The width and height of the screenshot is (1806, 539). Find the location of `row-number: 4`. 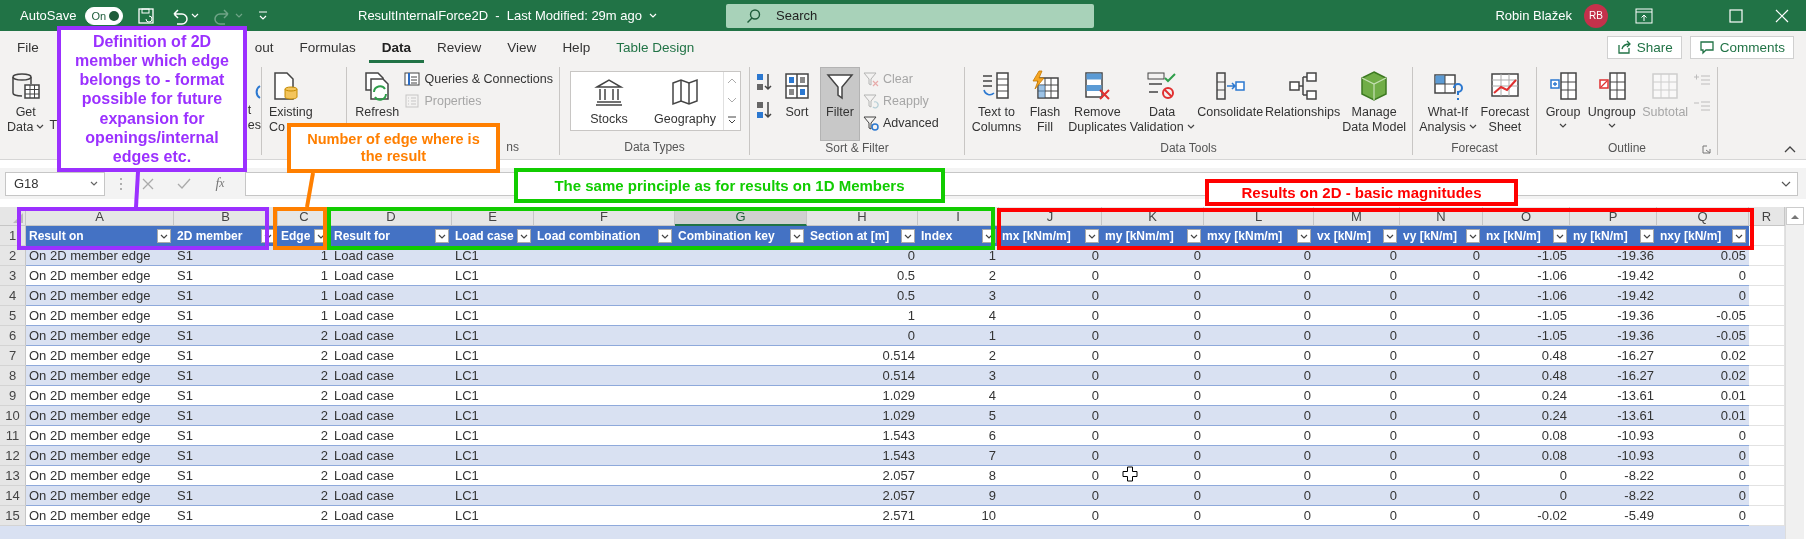

row-number: 4 is located at coordinates (13, 296).